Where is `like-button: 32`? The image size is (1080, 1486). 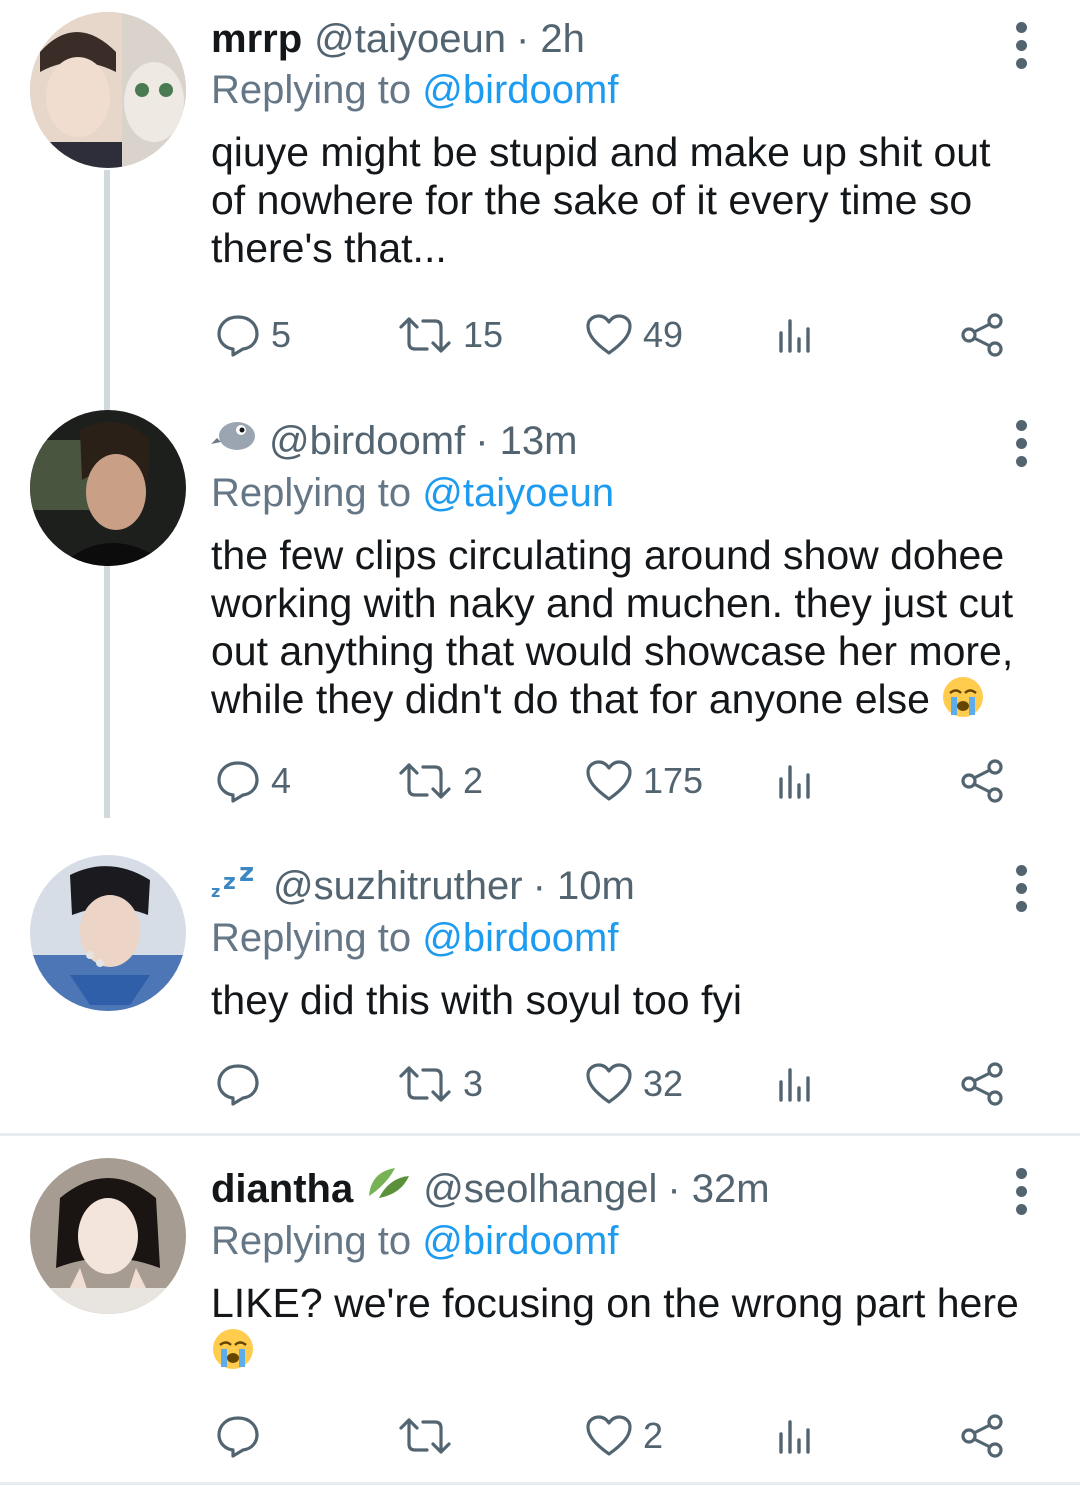 like-button: 32 is located at coordinates (634, 1084).